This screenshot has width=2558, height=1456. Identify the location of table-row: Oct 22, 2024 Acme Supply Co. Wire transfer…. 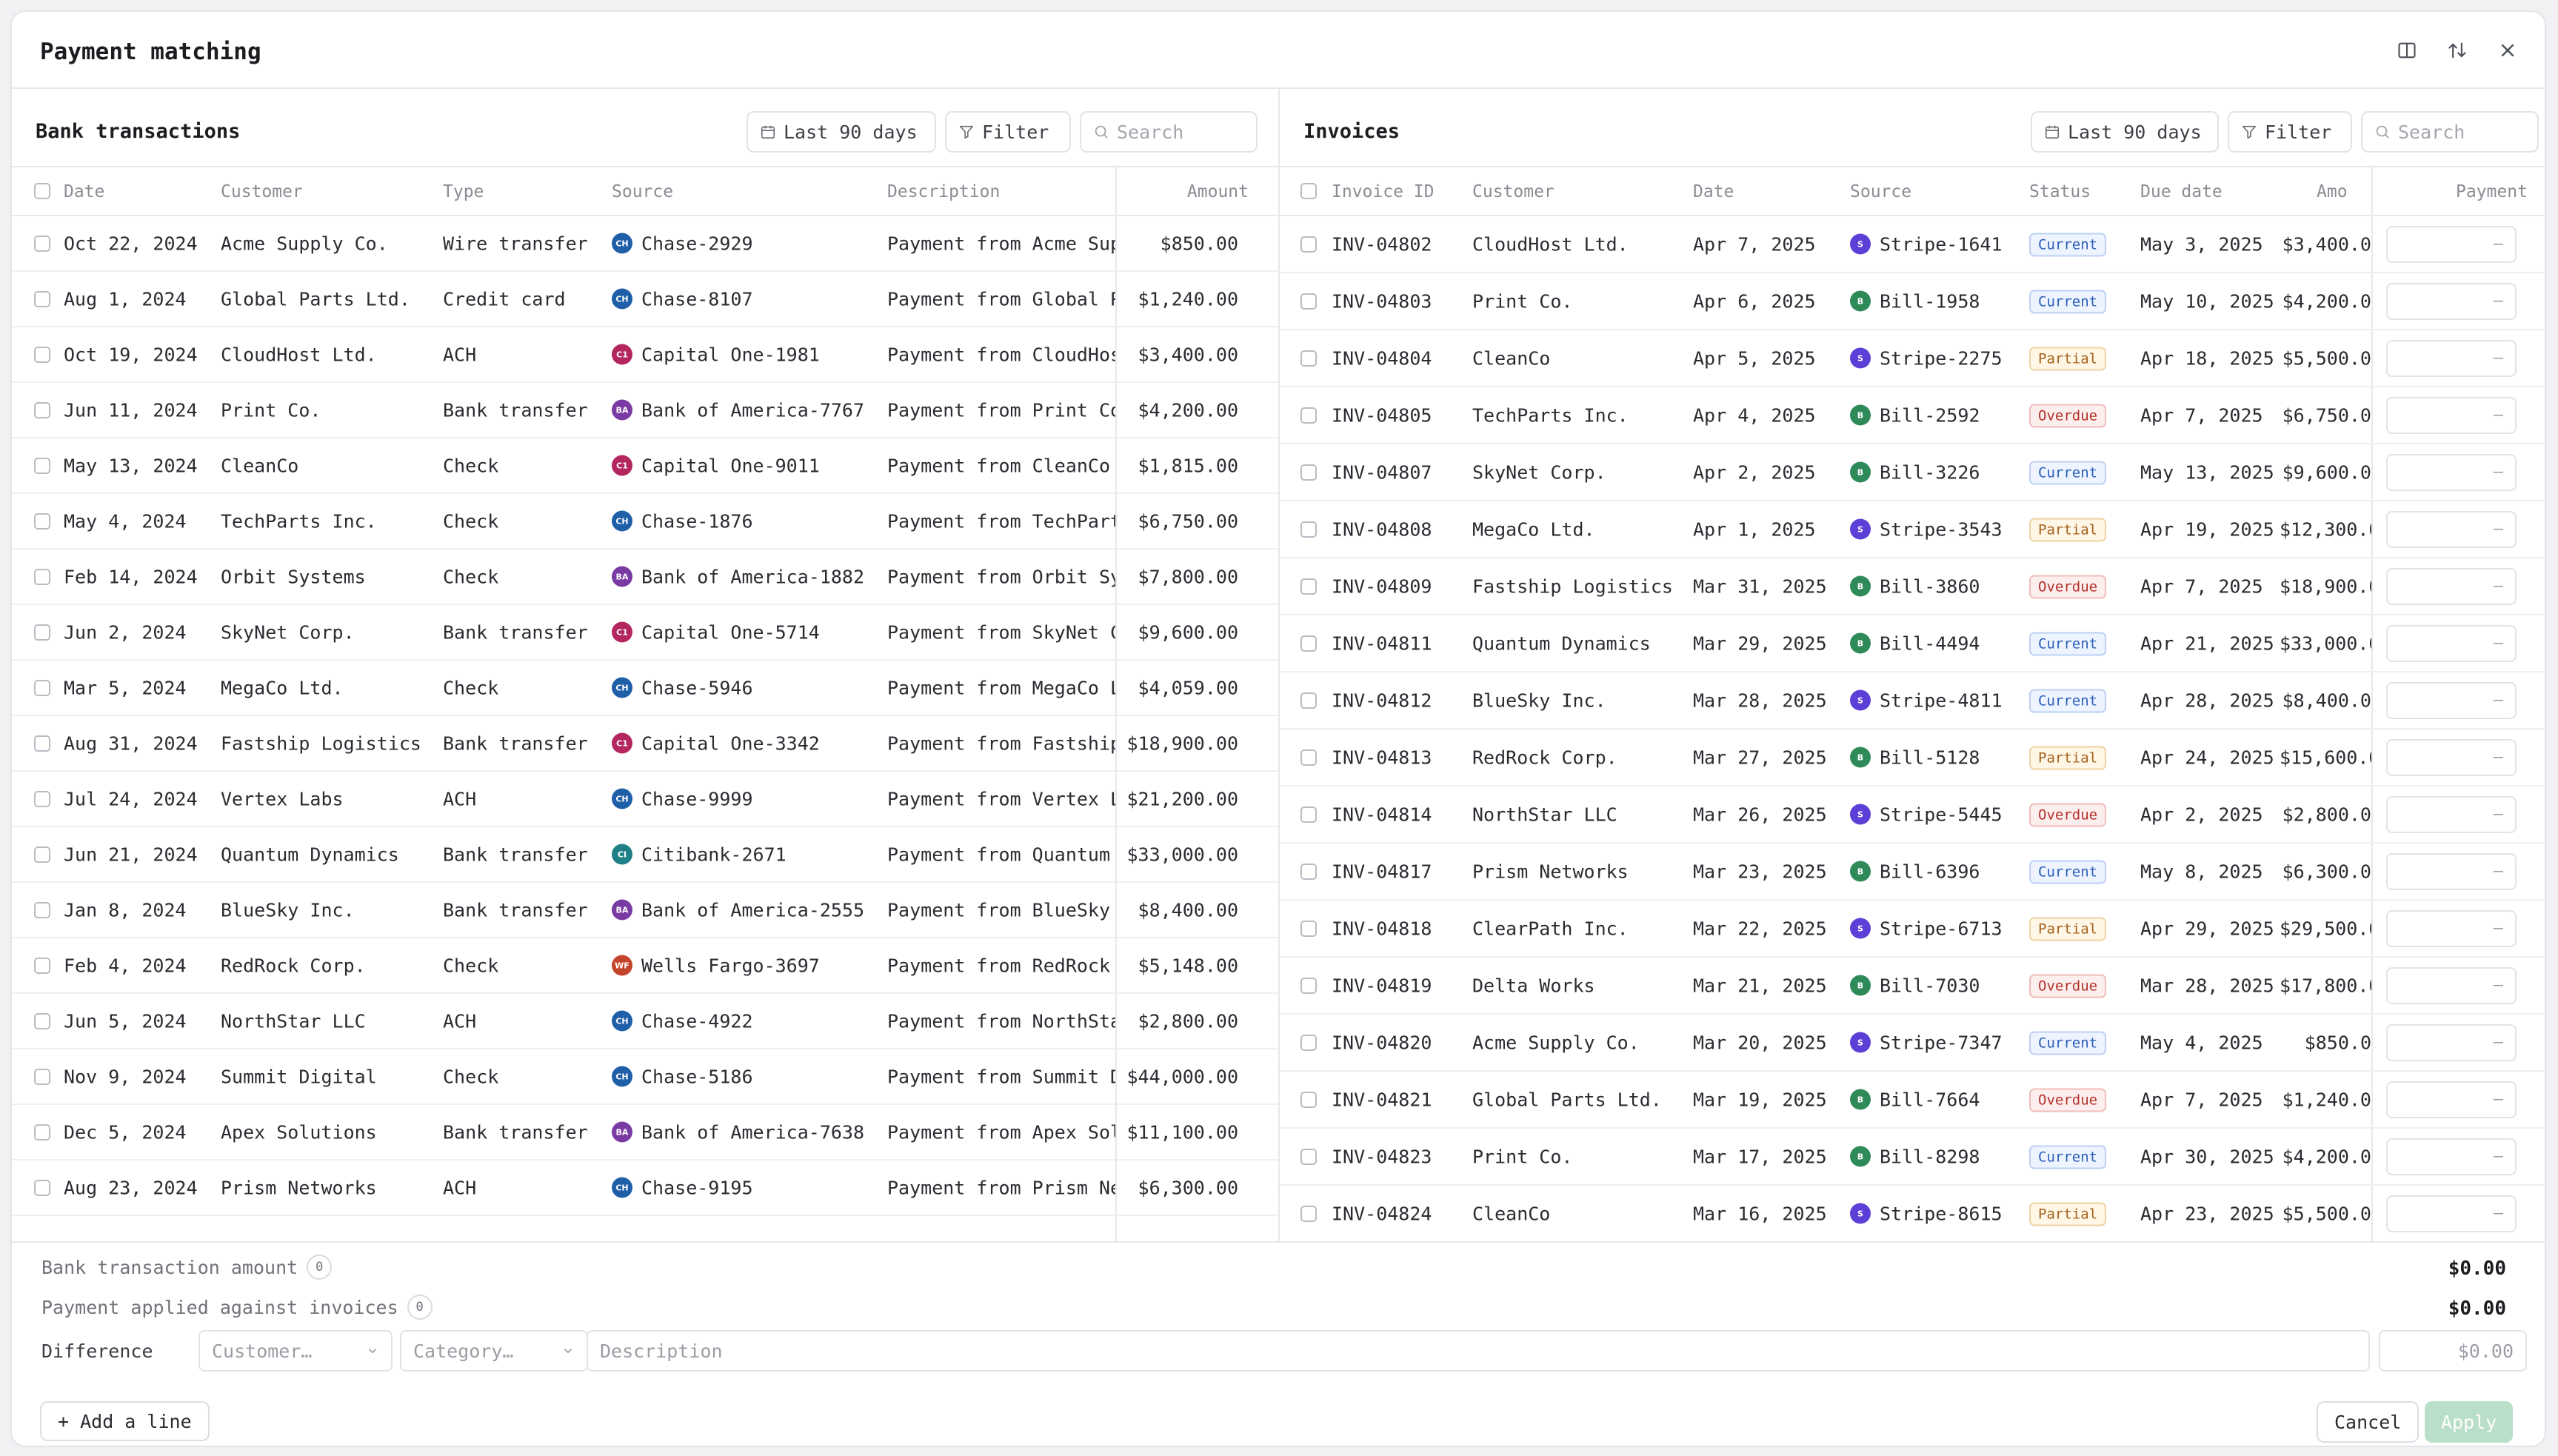
(645, 244).